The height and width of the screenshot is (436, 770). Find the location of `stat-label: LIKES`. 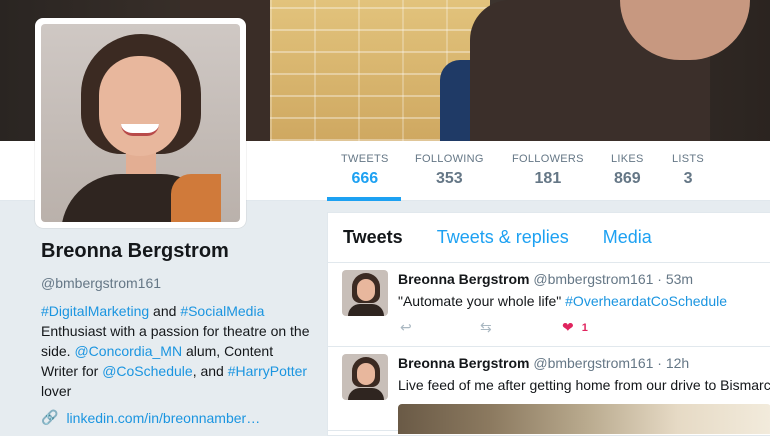

stat-label: LIKES is located at coordinates (627, 159).